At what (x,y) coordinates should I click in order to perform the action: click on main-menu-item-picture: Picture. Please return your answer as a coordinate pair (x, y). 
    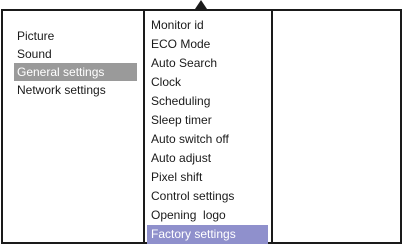
    Looking at the image, I should click on (75, 36).